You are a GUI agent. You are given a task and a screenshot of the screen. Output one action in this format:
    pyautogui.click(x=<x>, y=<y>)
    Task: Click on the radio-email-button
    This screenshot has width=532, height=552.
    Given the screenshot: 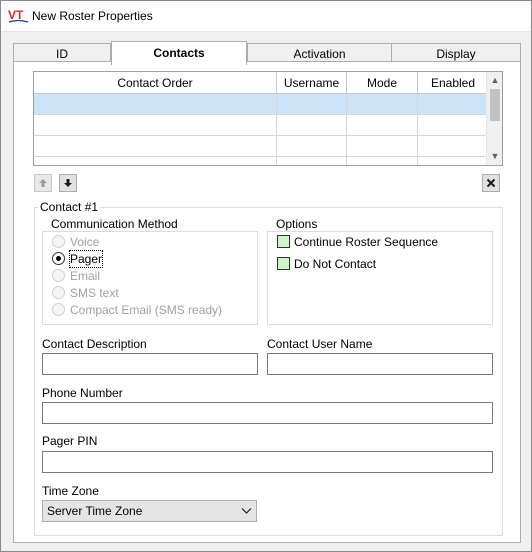 What is the action you would take?
    pyautogui.click(x=58, y=275)
    